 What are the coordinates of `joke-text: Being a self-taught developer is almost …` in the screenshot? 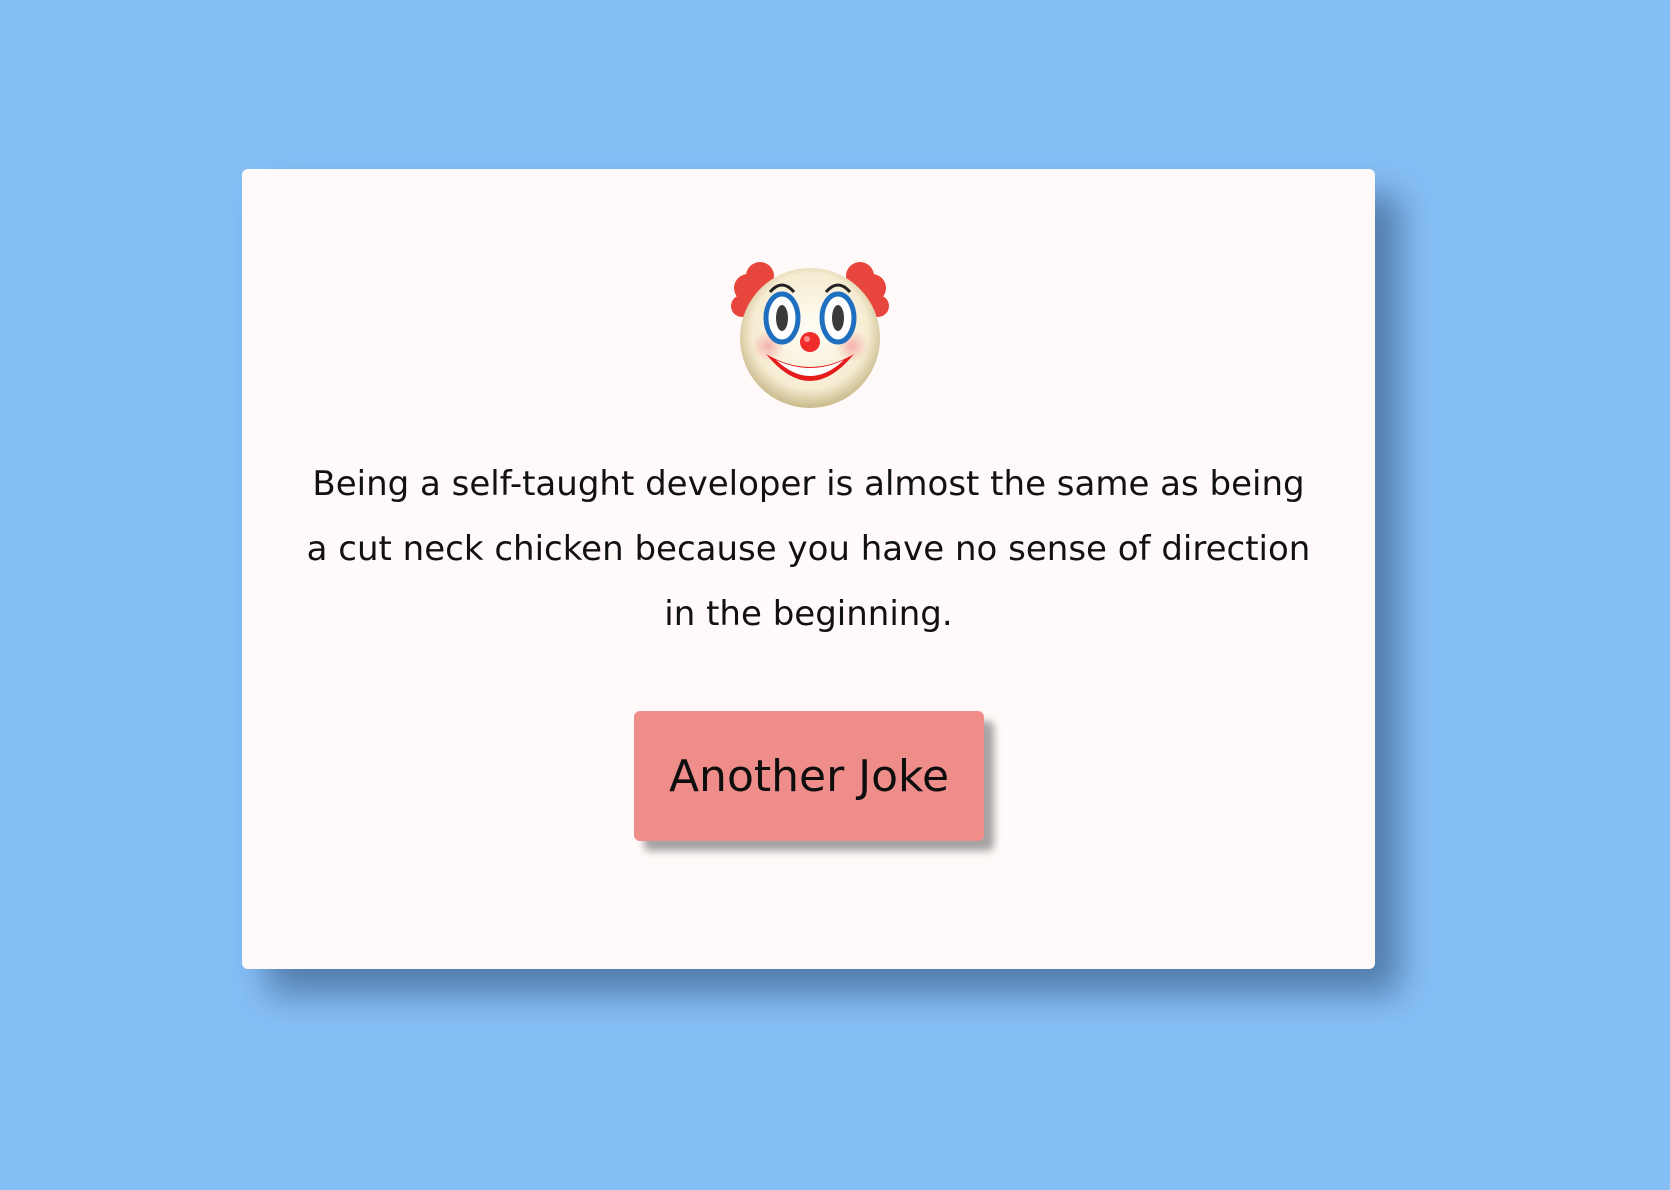 It's located at (808, 549).